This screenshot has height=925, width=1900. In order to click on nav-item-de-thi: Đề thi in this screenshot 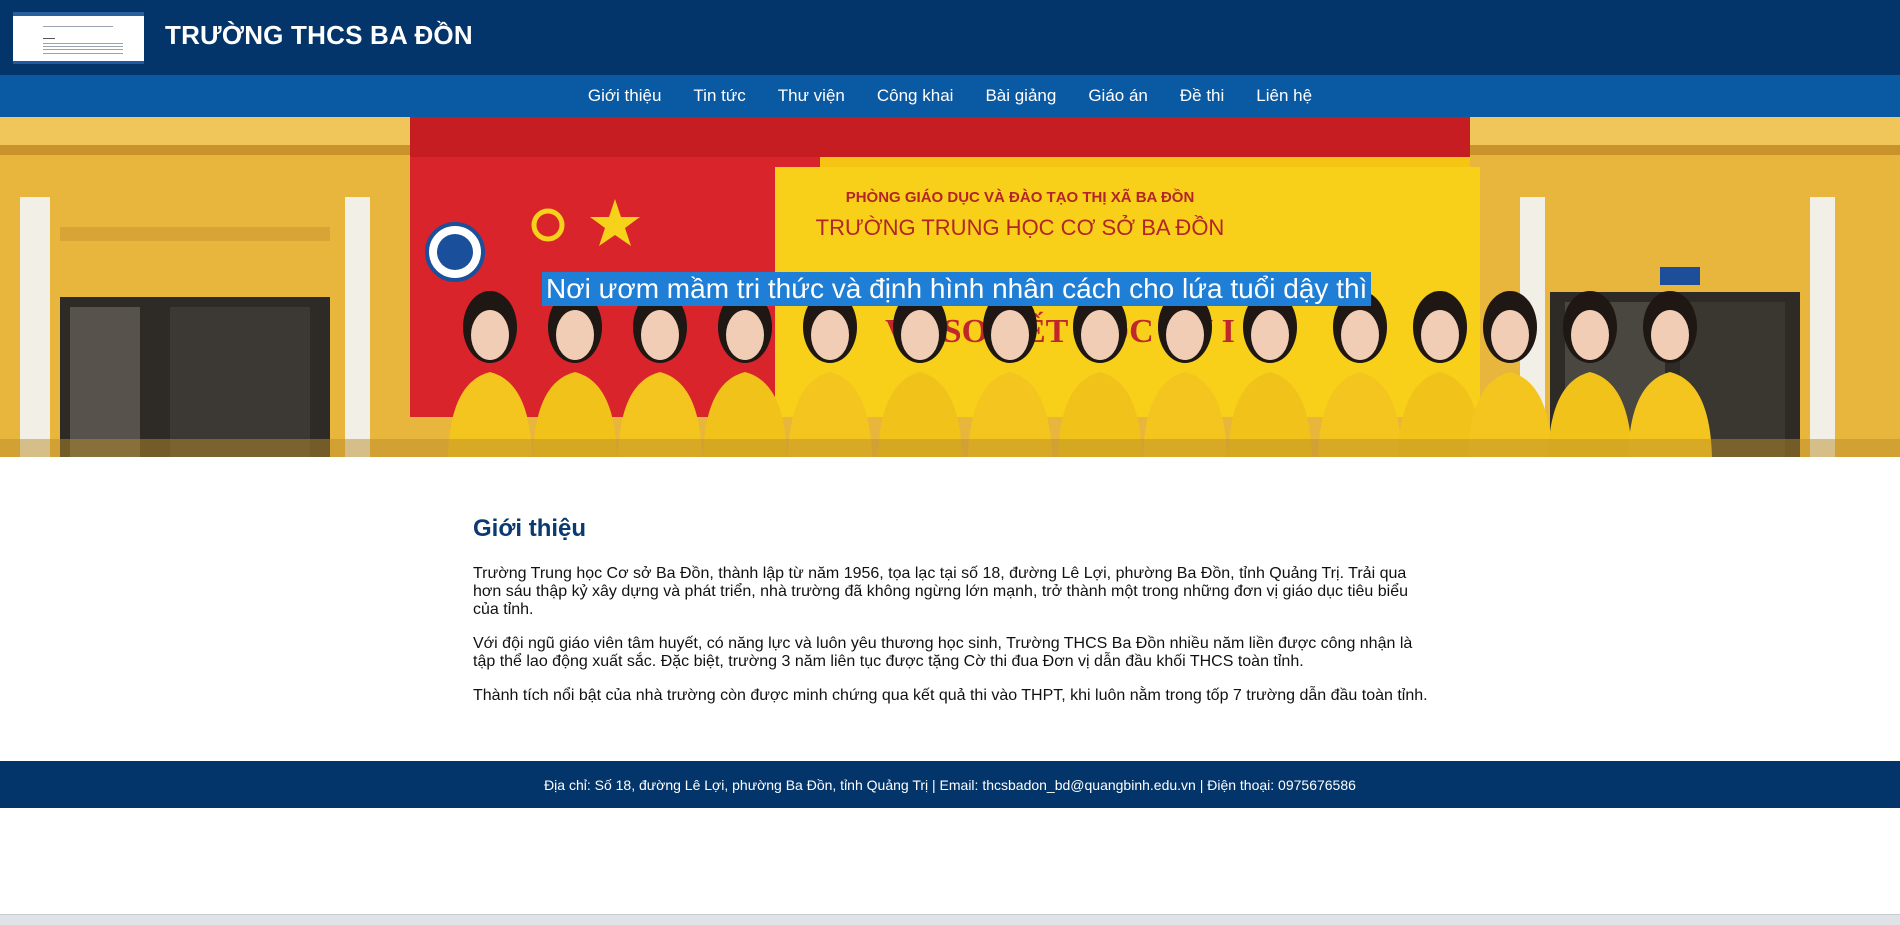, I will do `click(1202, 96)`.